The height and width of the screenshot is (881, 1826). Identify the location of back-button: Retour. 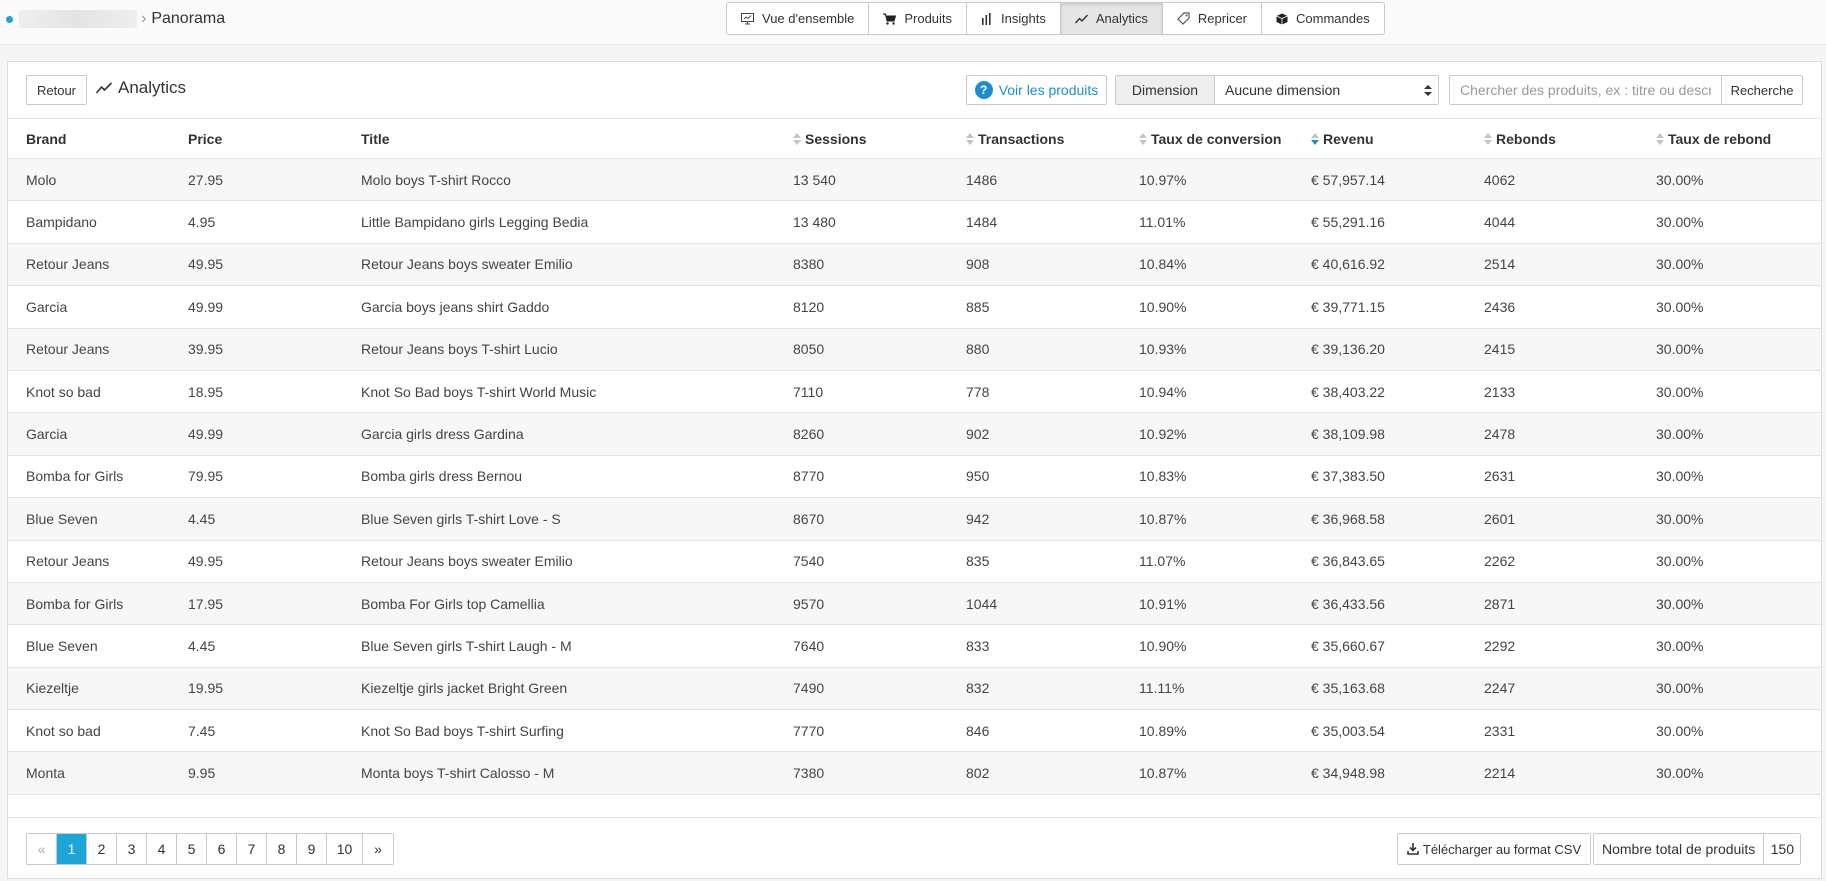
(56, 90).